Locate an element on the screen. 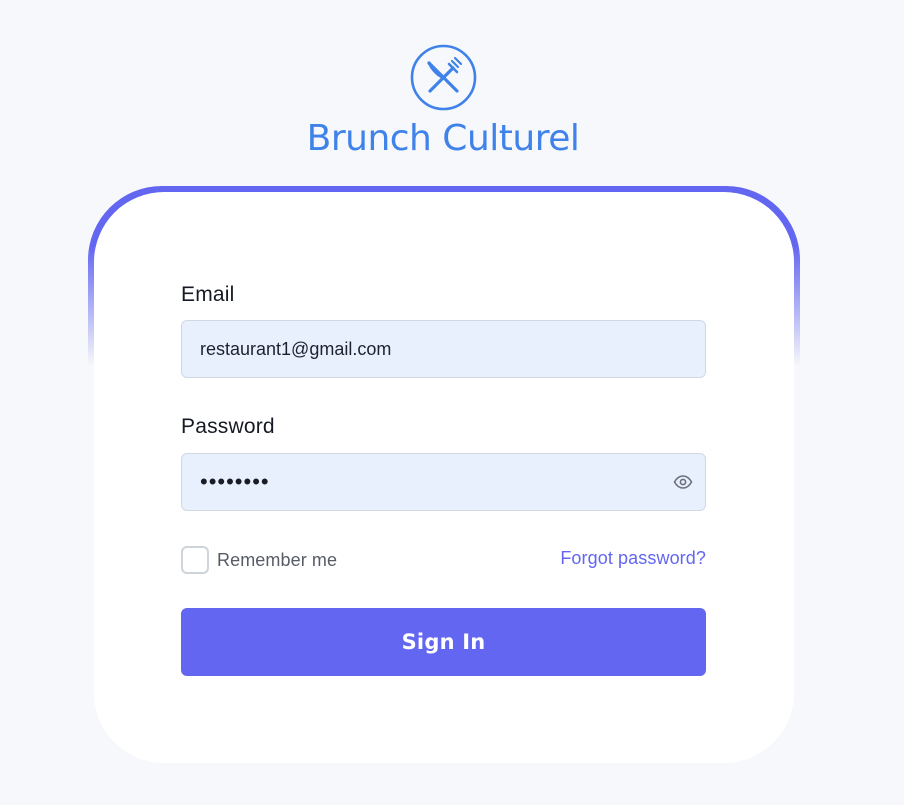 Image resolution: width=904 pixels, height=805 pixels. password-field is located at coordinates (443, 482).